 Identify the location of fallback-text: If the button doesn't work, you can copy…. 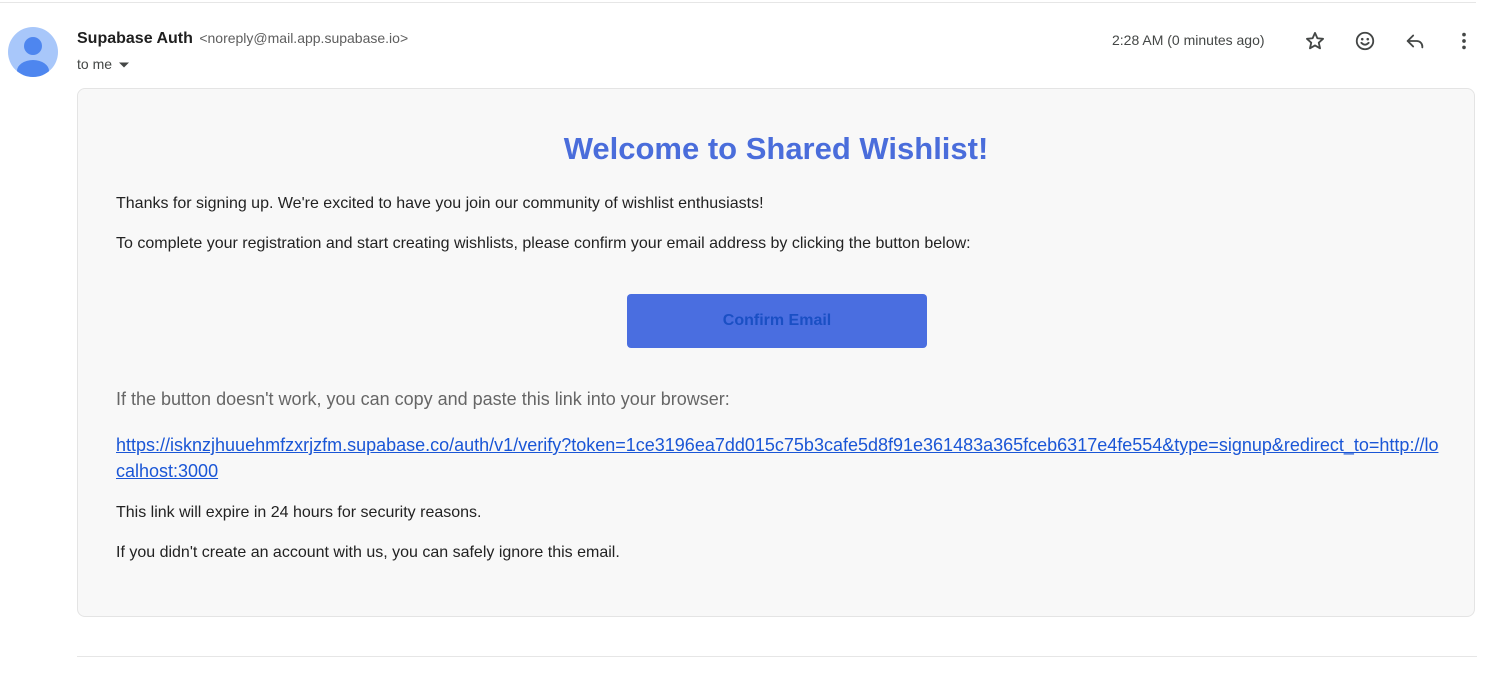
(423, 399).